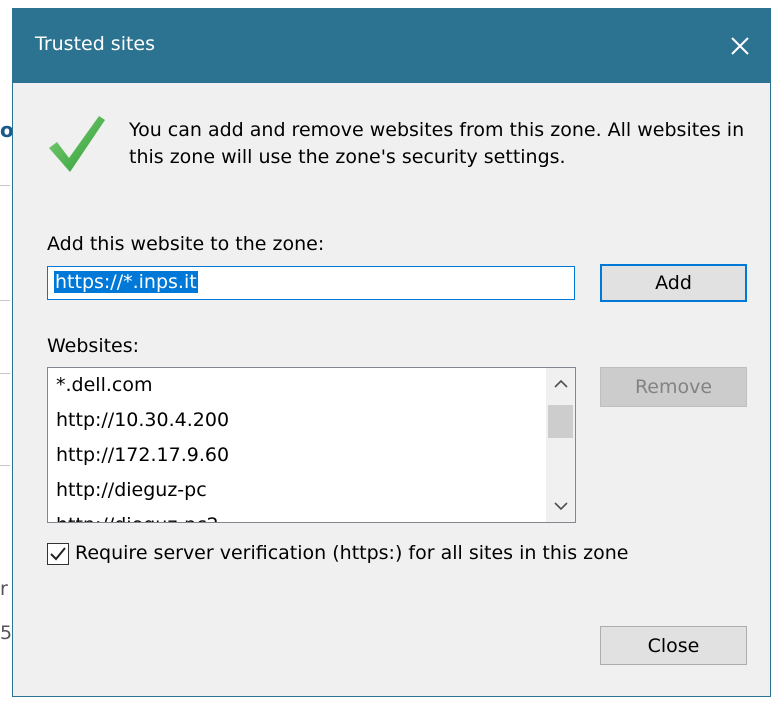 This screenshot has height=709, width=771. What do you see at coordinates (126, 282) in the screenshot?
I see `url-input-value: https://*.inps.it` at bounding box center [126, 282].